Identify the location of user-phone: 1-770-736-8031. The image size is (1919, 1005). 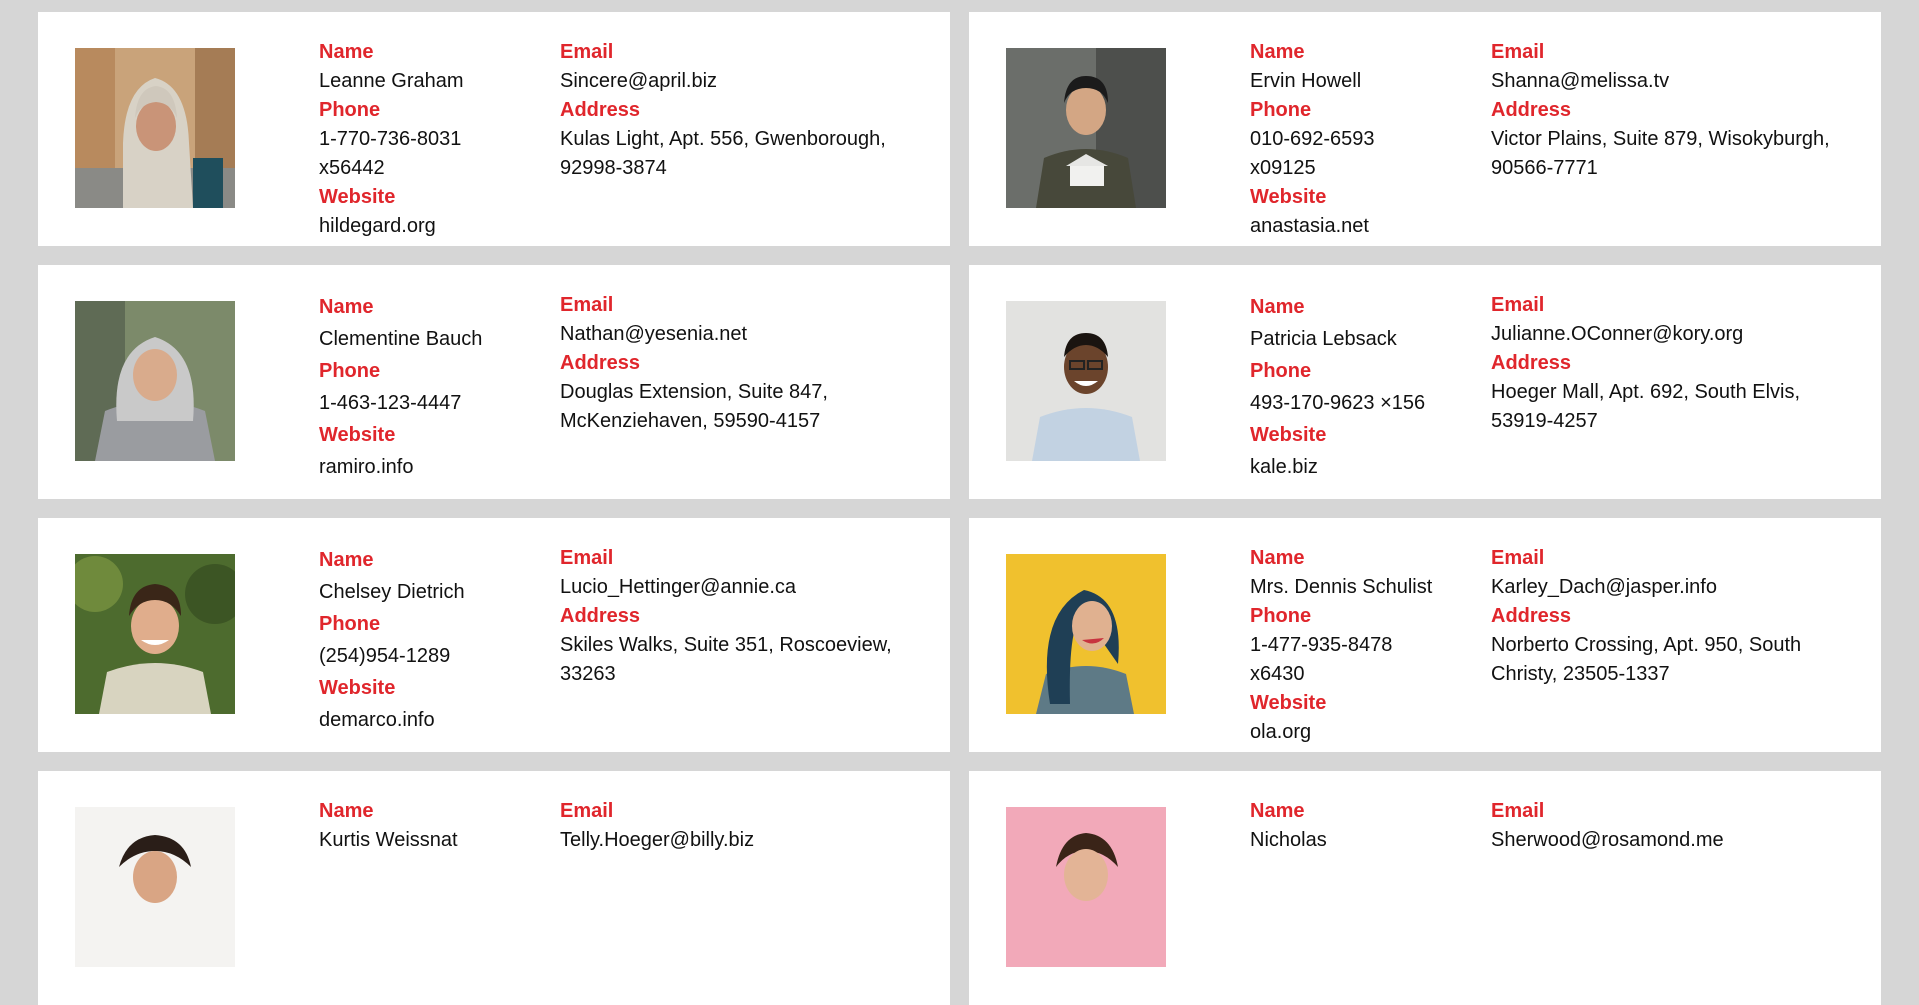
(390, 139).